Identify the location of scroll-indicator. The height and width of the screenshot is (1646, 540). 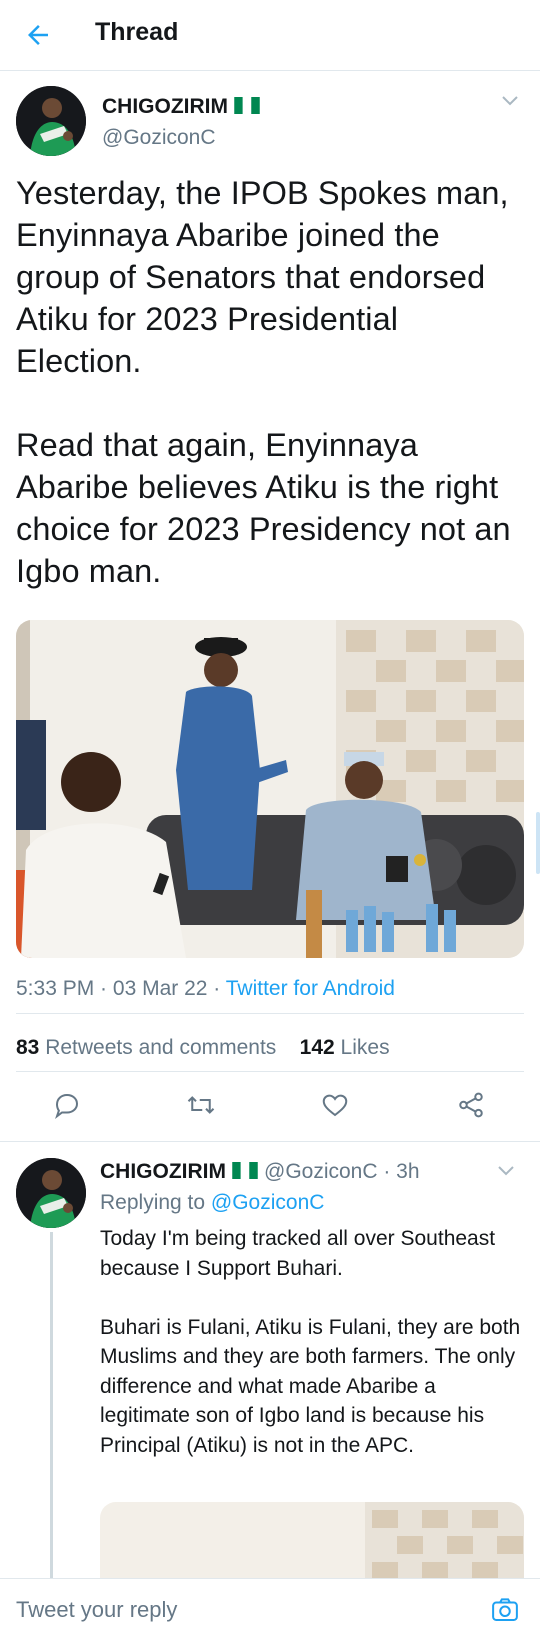
(538, 843).